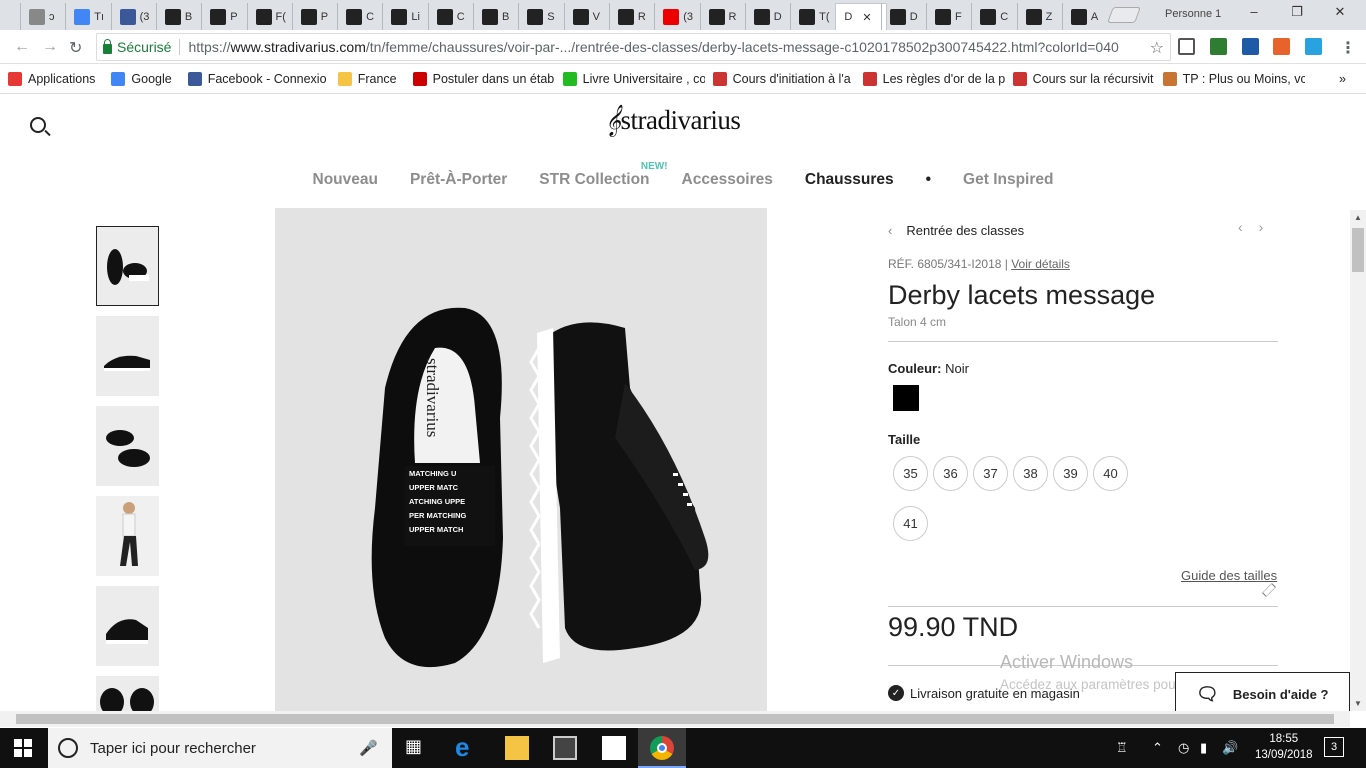 This screenshot has width=1366, height=768. Describe the element at coordinates (51, 78) in the screenshot. I see `bookmark-item: Applications` at that location.